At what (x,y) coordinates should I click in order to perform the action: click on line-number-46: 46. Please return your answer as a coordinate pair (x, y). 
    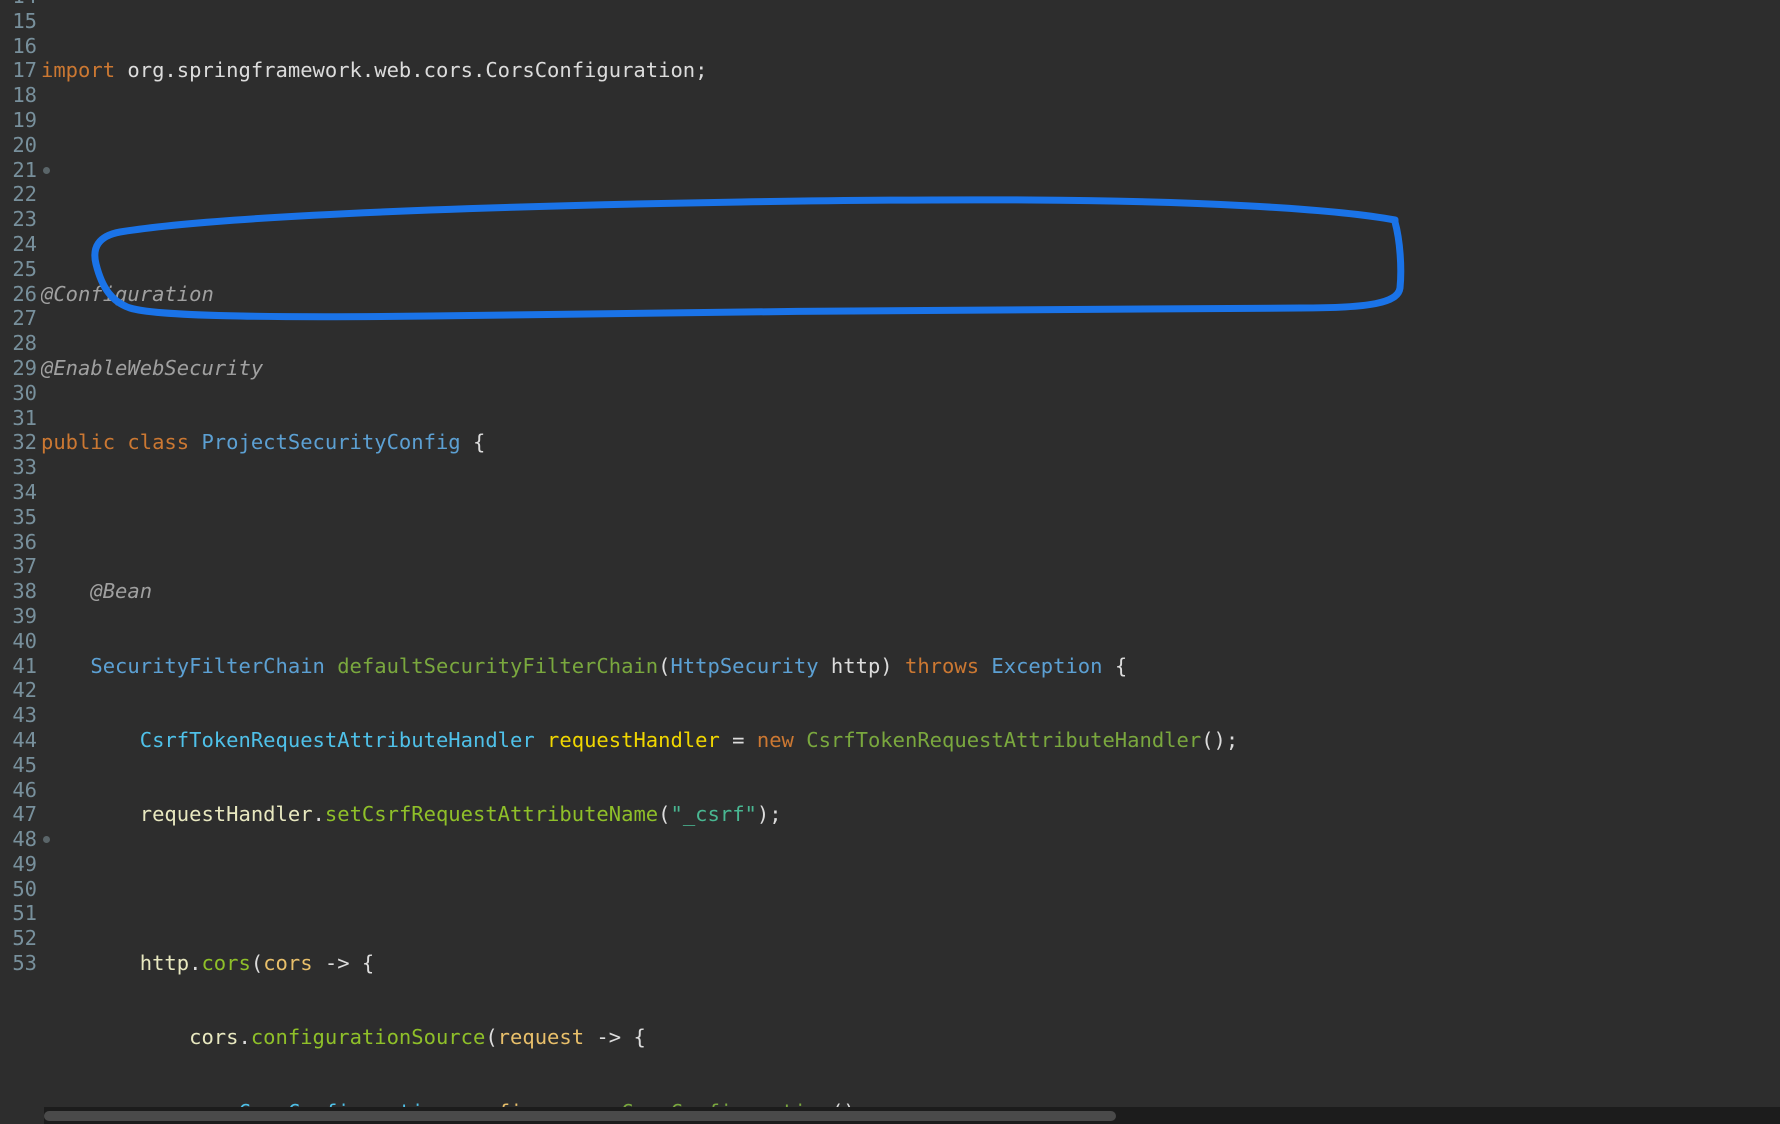
    Looking at the image, I should click on (24, 789).